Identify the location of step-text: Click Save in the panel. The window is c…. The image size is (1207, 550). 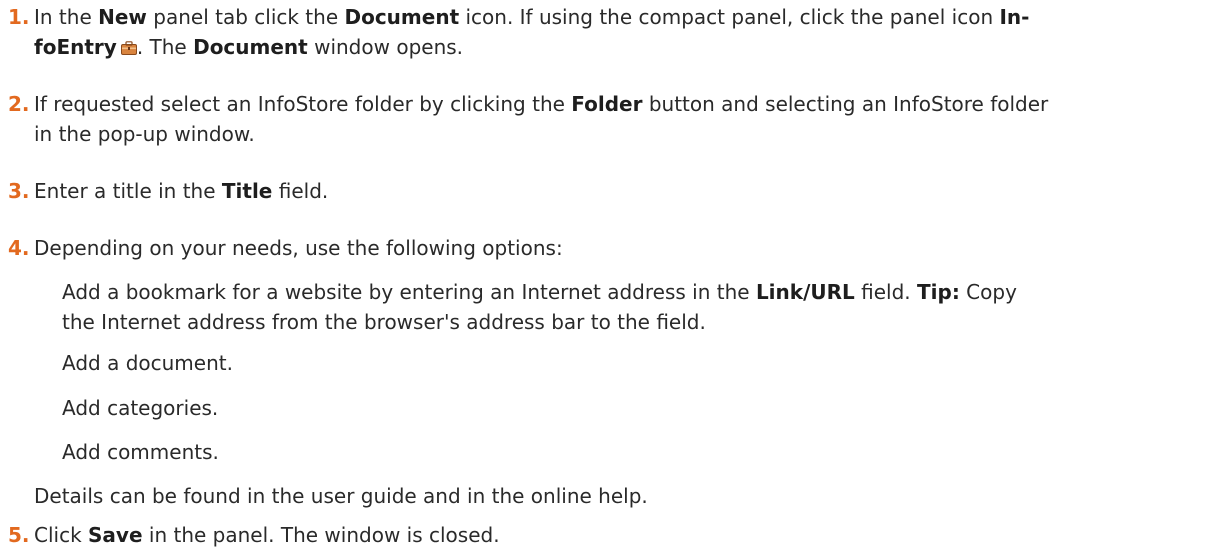
(616, 535).